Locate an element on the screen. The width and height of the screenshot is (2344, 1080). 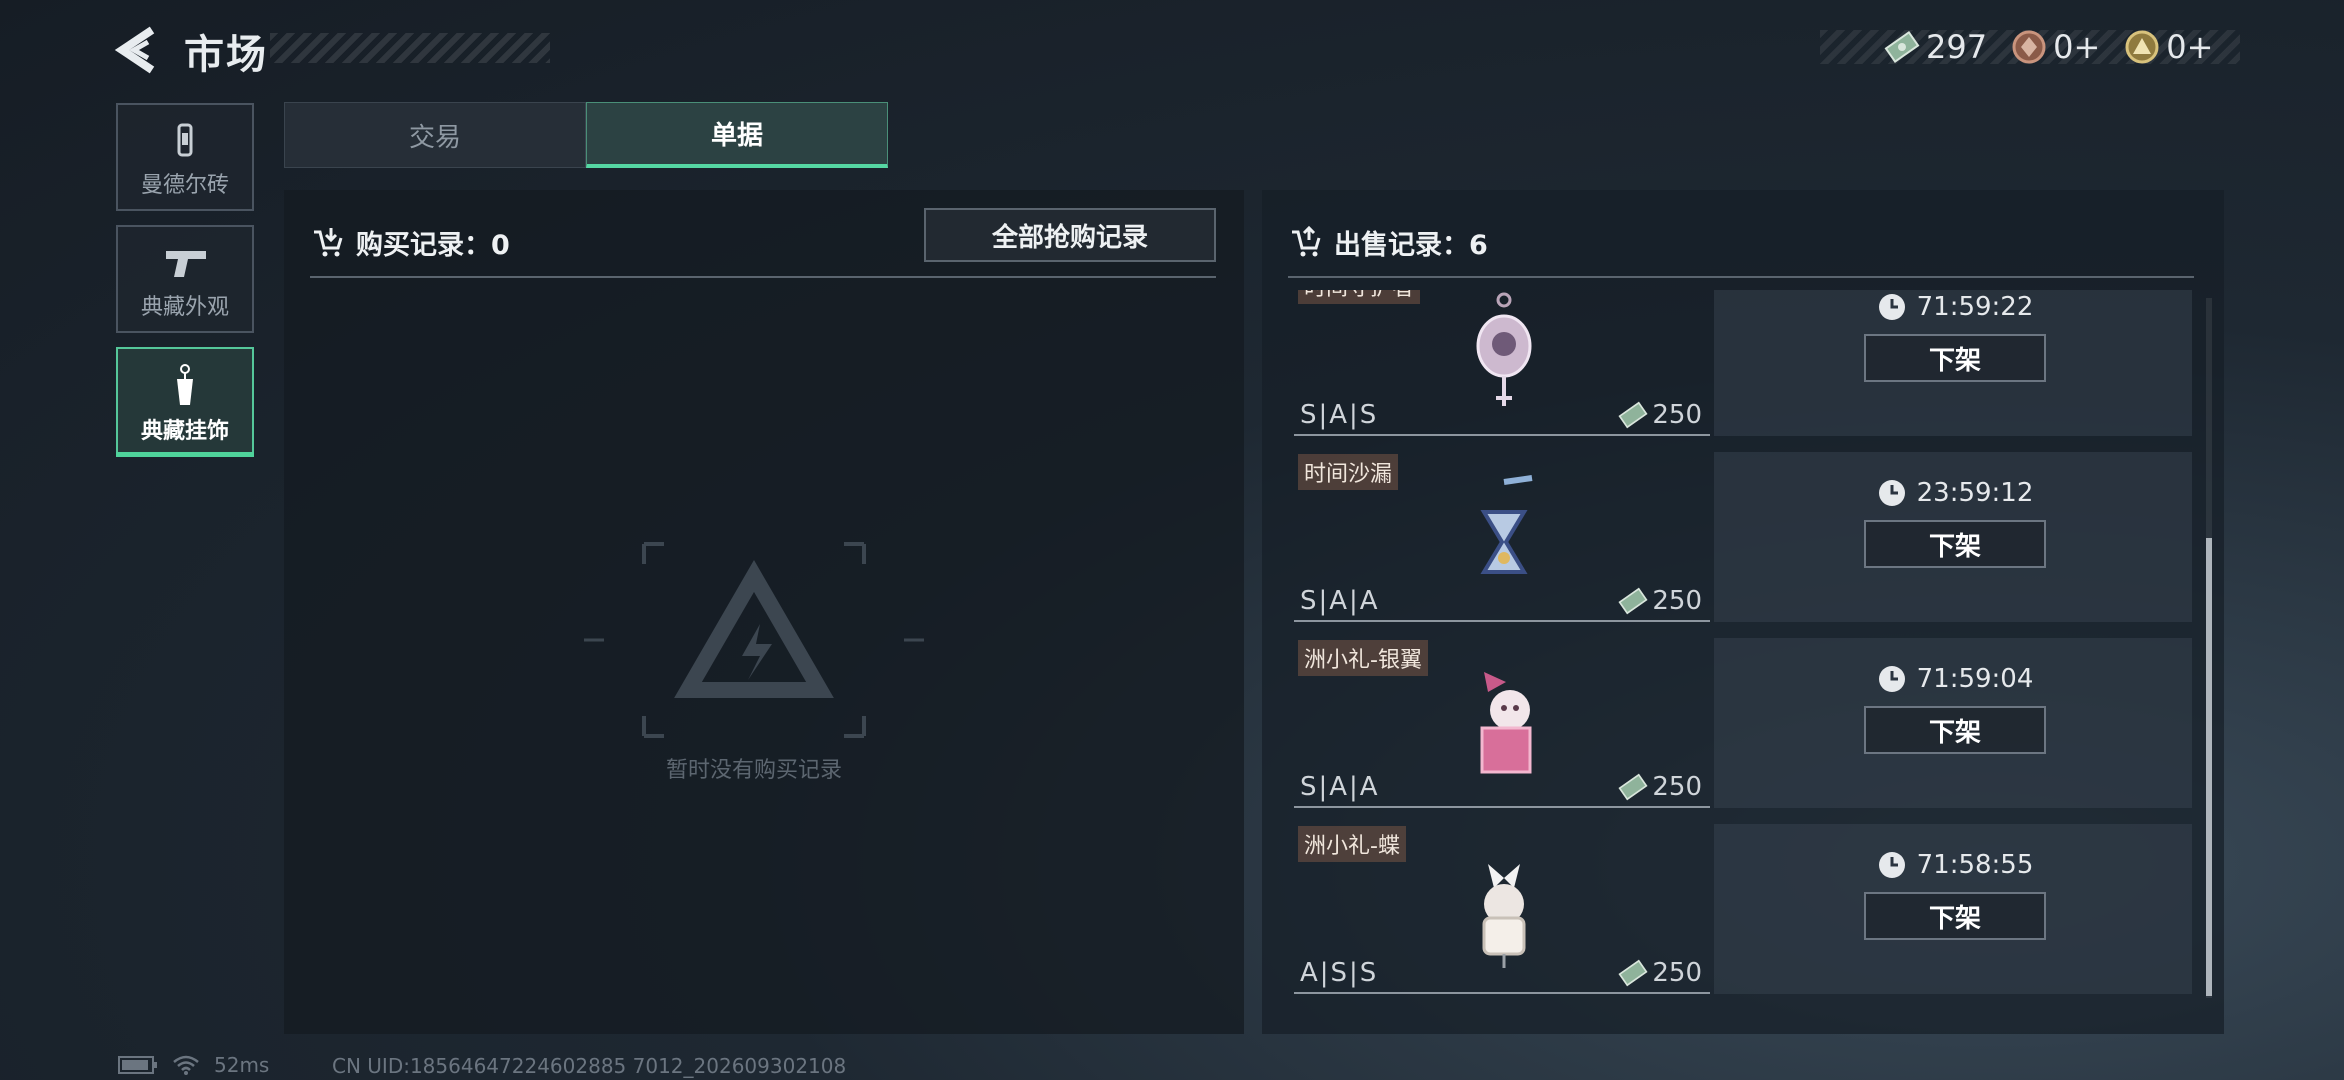
item-card: 时间沙漏 S|A|A 250 is located at coordinates (1502, 537).